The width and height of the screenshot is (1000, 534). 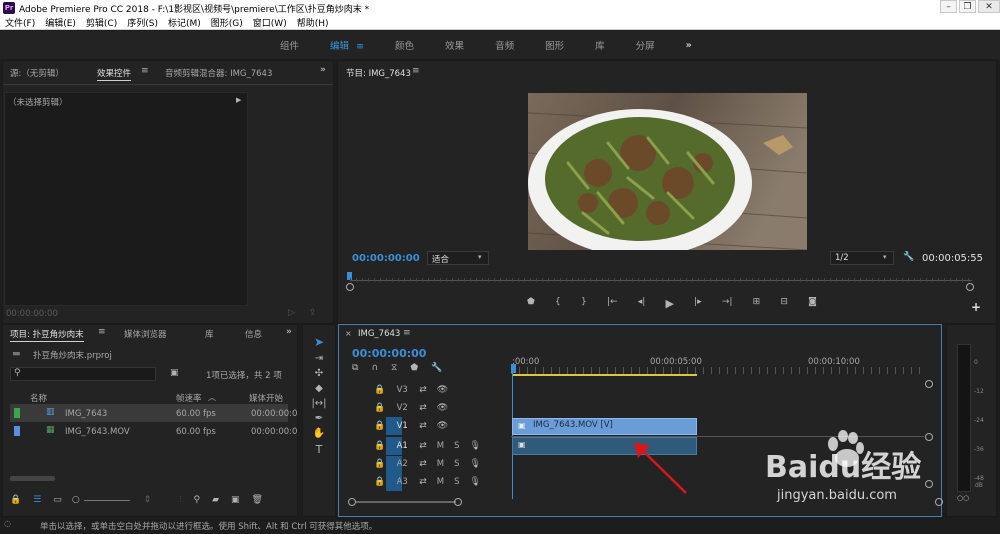 I want to click on slip-tool-icon: |↔|, so click(x=318, y=403).